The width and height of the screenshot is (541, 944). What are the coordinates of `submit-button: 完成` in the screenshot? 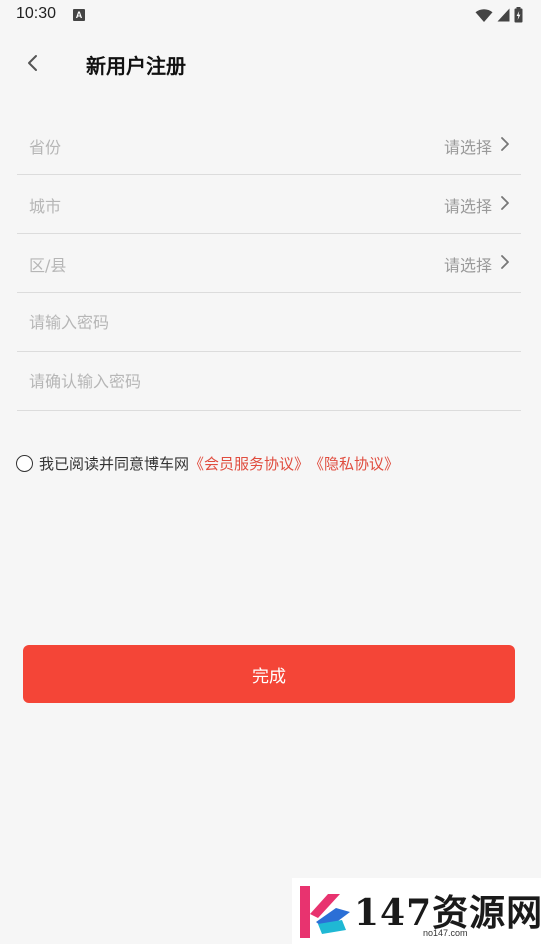 It's located at (269, 674).